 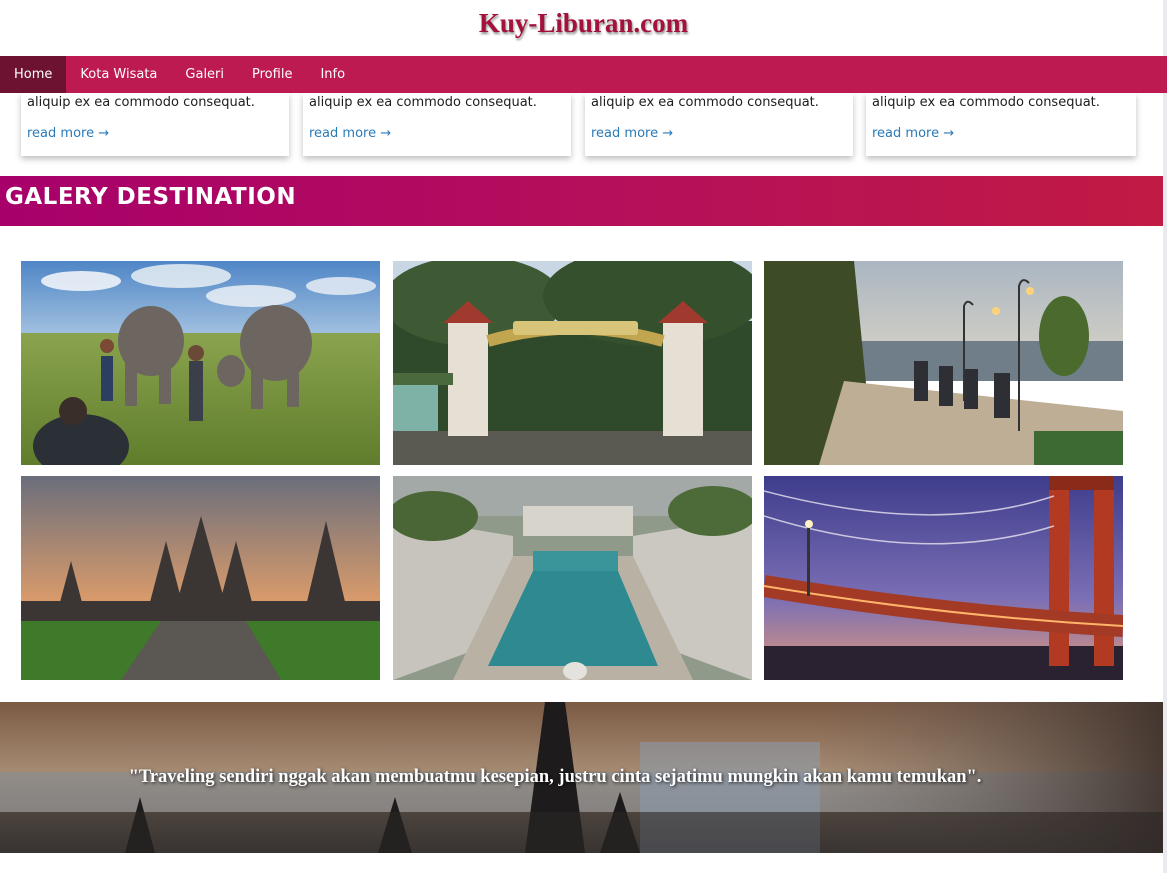 I want to click on river-bridge-photo, so click(x=943, y=578).